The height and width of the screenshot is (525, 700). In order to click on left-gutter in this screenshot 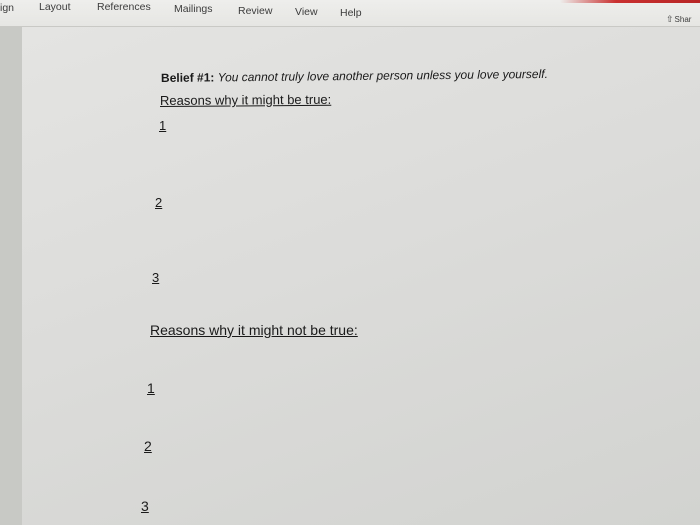, I will do `click(11, 276)`.